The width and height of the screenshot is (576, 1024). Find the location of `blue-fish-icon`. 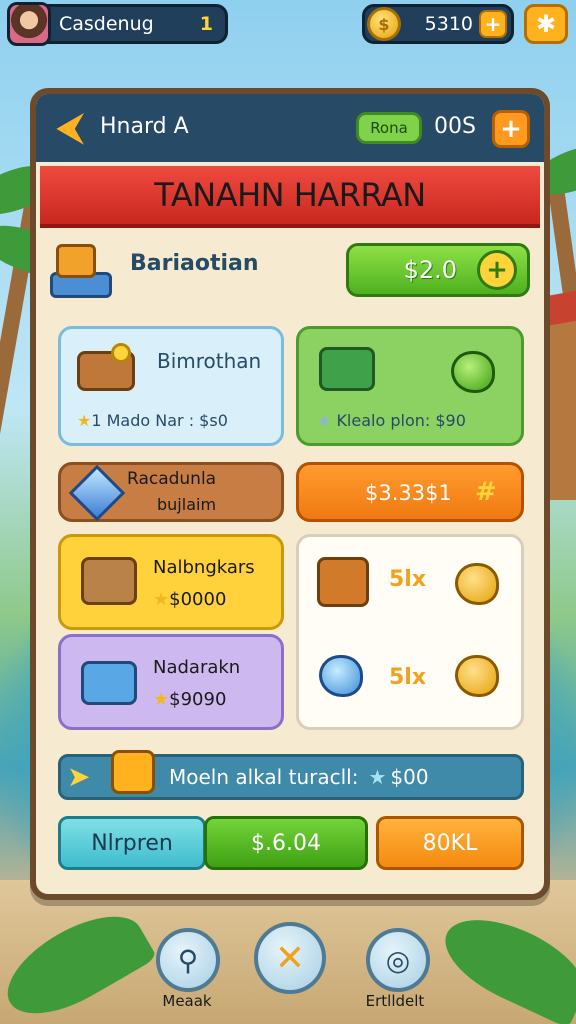

blue-fish-icon is located at coordinates (341, 676).